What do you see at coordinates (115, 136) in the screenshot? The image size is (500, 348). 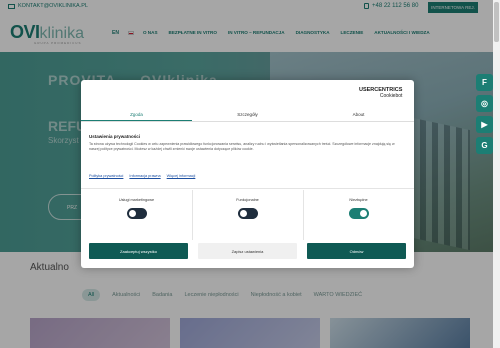 I see `consent-heading: Ustawienia prywatności` at bounding box center [115, 136].